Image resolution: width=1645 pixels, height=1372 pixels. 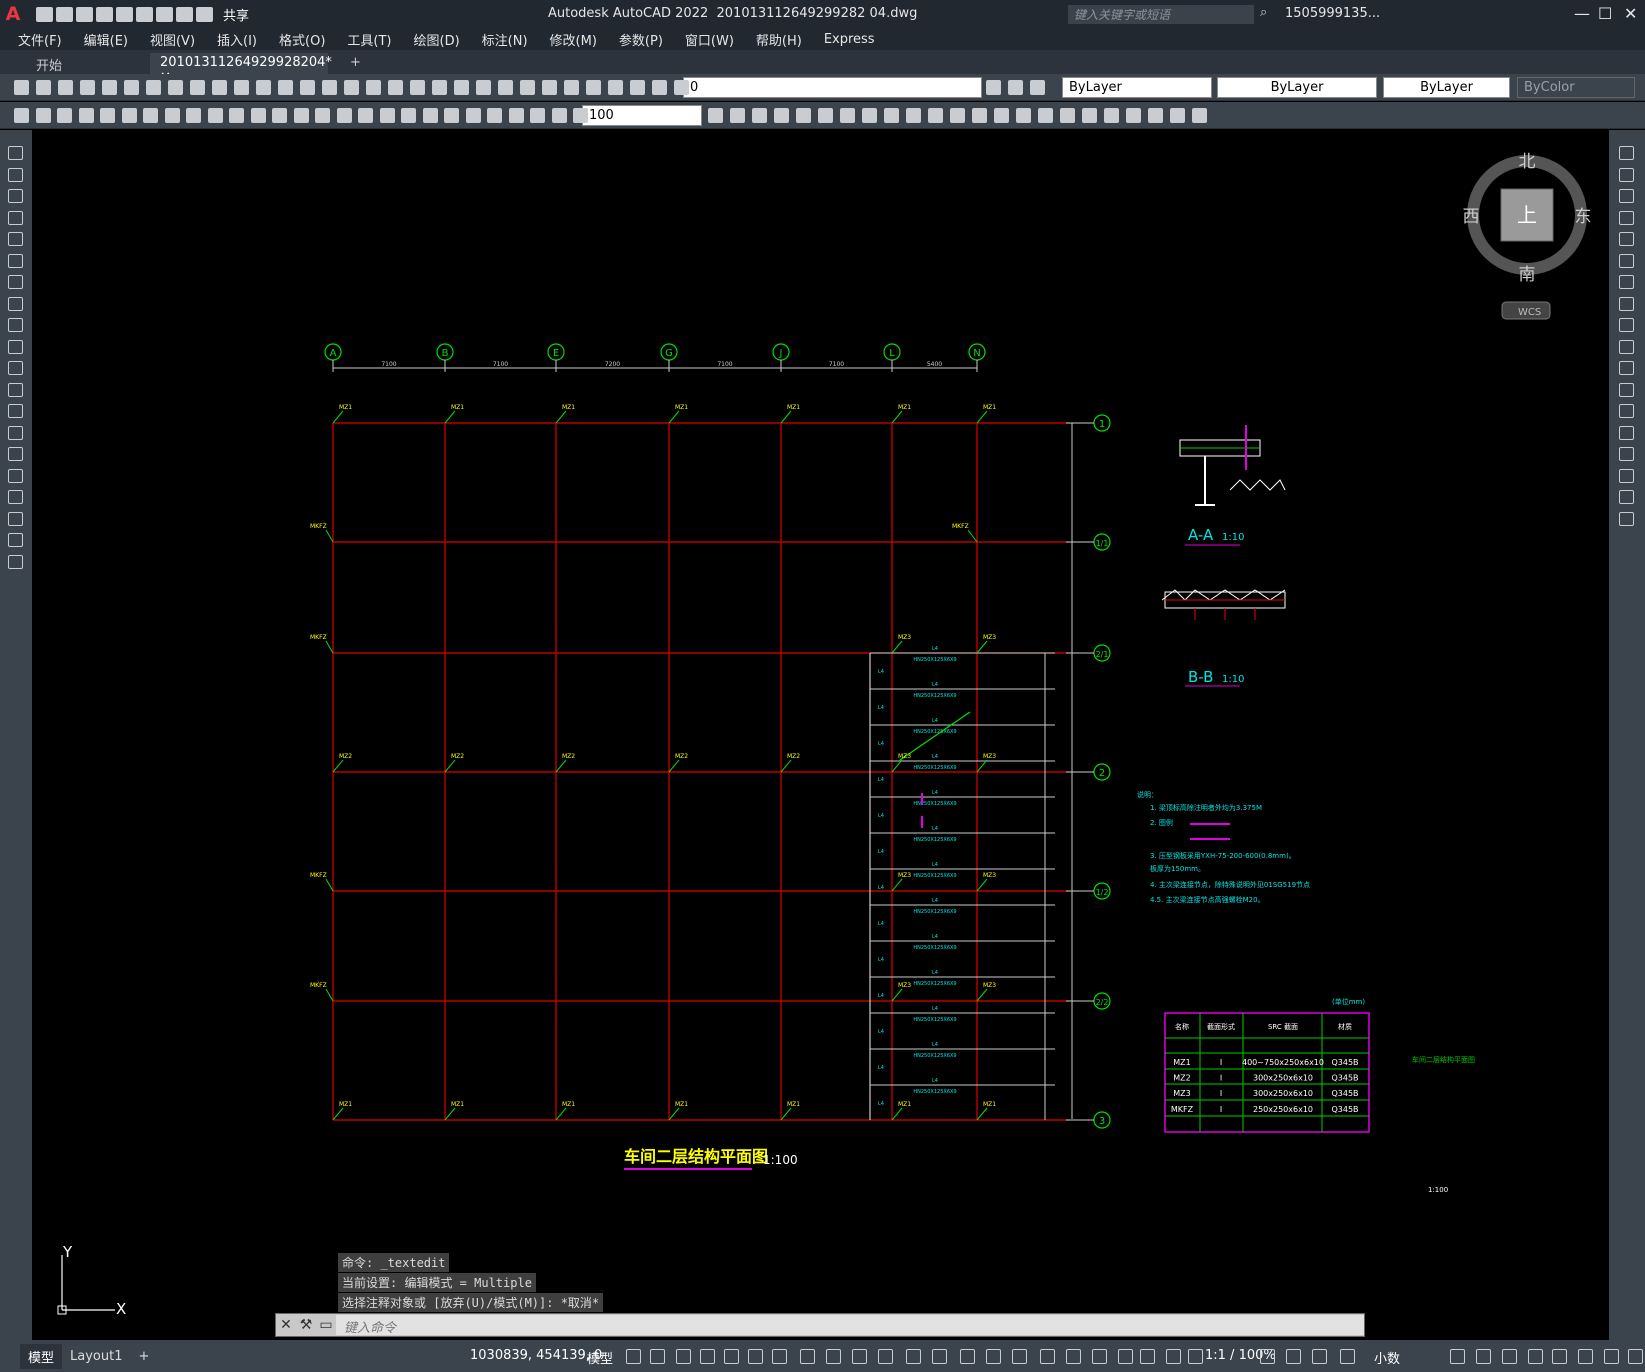 I want to click on dimscale-combo: 100, so click(x=642, y=115).